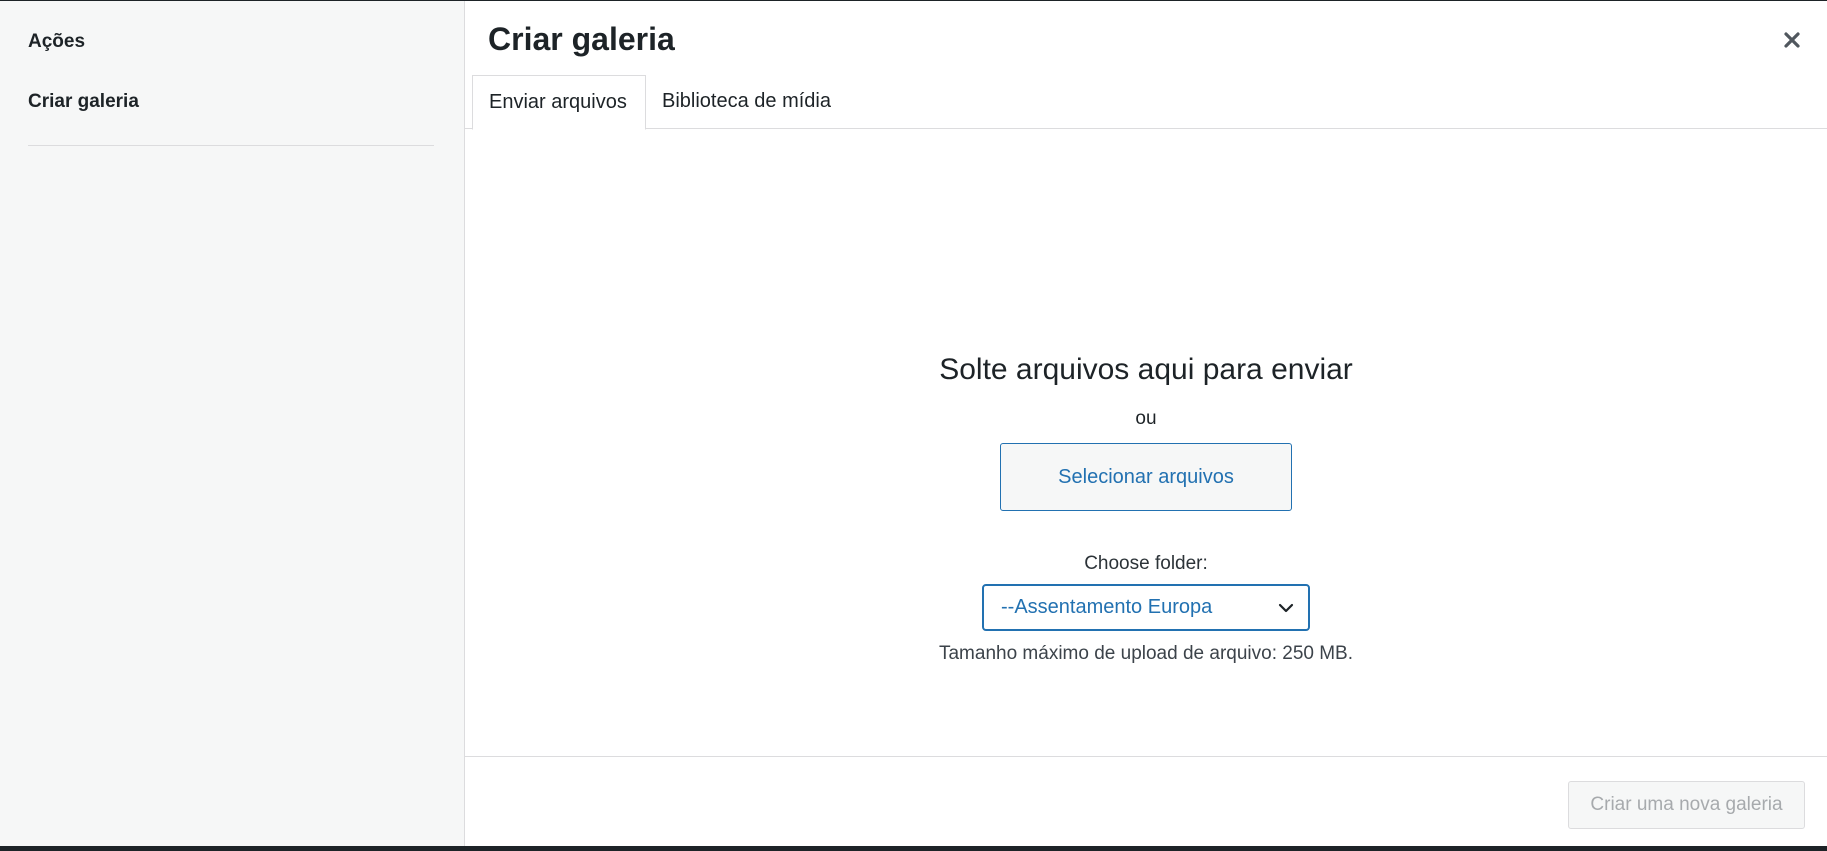 This screenshot has height=851, width=1827. What do you see at coordinates (581, 39) in the screenshot?
I see `modal-title: Criar galeria` at bounding box center [581, 39].